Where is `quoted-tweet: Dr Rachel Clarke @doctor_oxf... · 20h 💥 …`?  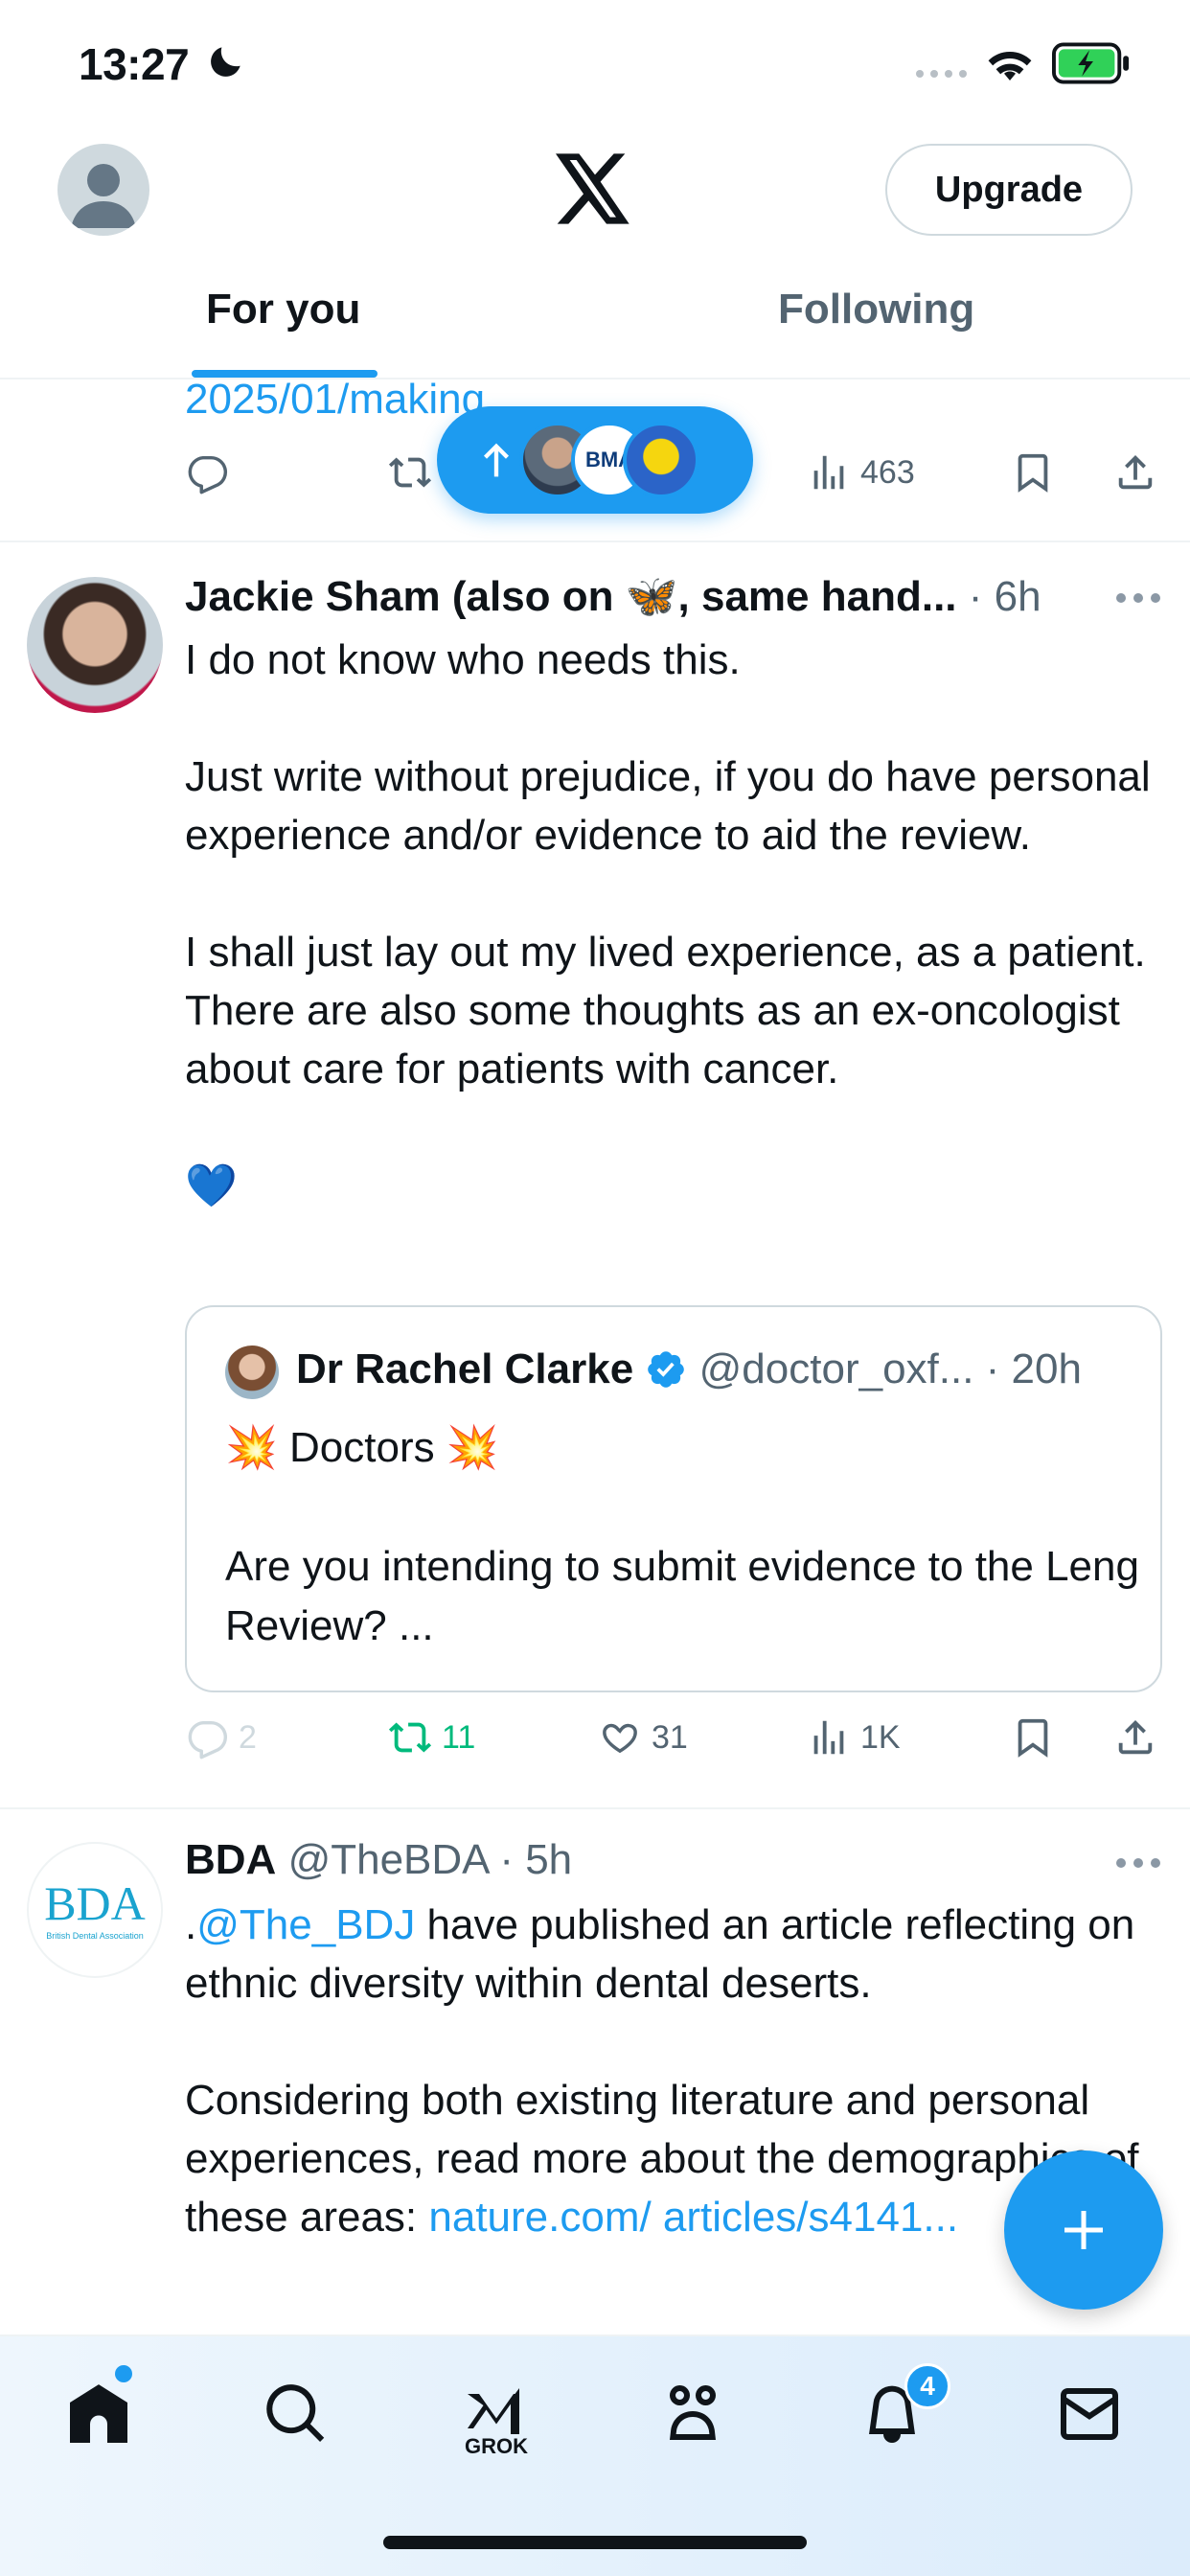
quoted-tweet: Dr Rachel Clarke @doctor_oxf... · 20h 💥 … is located at coordinates (673, 1498).